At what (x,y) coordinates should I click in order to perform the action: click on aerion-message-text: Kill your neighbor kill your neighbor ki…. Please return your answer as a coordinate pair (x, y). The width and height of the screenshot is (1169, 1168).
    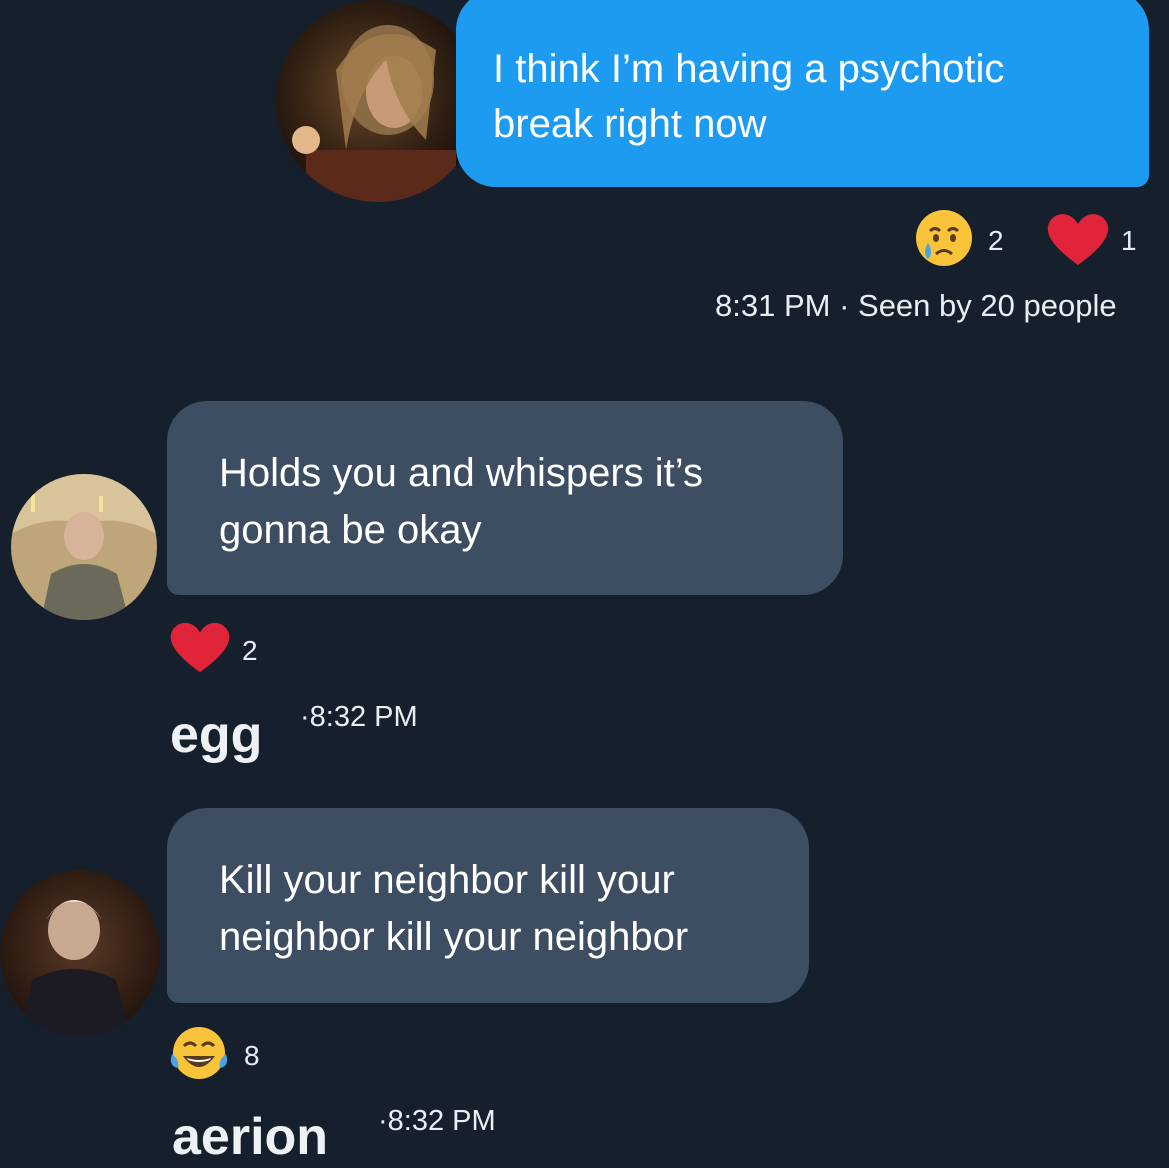
    Looking at the image, I should click on (454, 908).